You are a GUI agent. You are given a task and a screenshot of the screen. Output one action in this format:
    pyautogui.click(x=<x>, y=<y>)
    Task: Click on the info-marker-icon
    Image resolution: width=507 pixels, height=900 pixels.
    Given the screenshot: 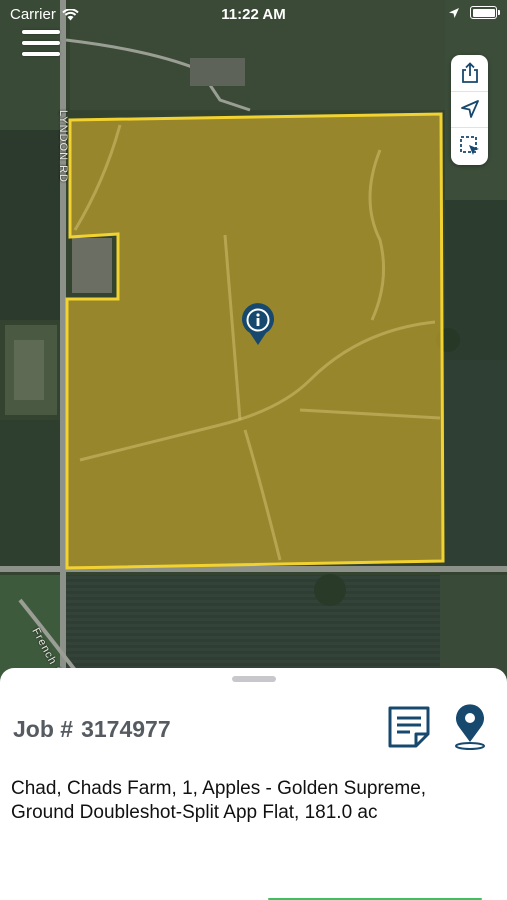 What is the action you would take?
    pyautogui.click(x=258, y=324)
    